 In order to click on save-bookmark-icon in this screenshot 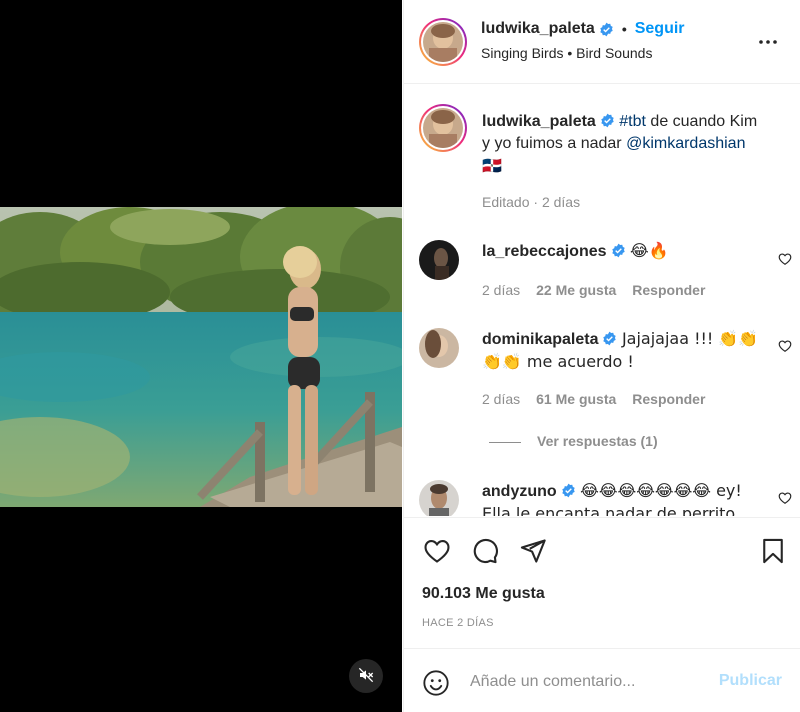, I will do `click(773, 551)`.